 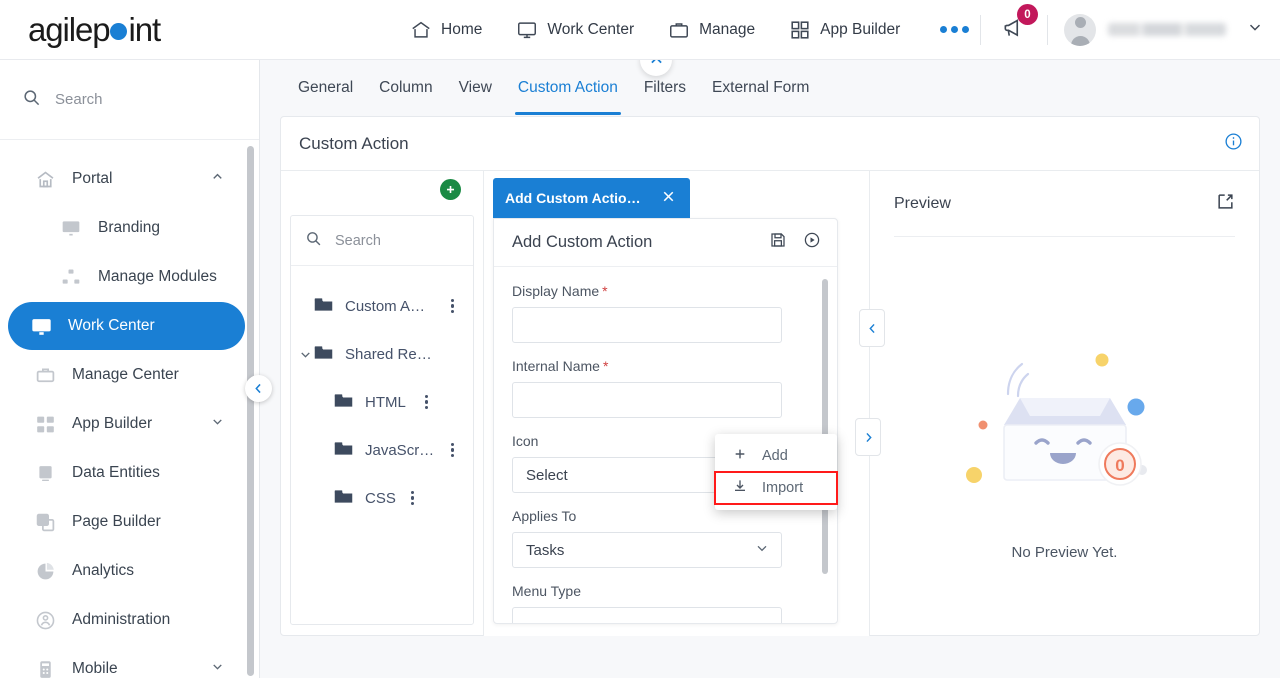 What do you see at coordinates (647, 400) in the screenshot?
I see `internal-name-input` at bounding box center [647, 400].